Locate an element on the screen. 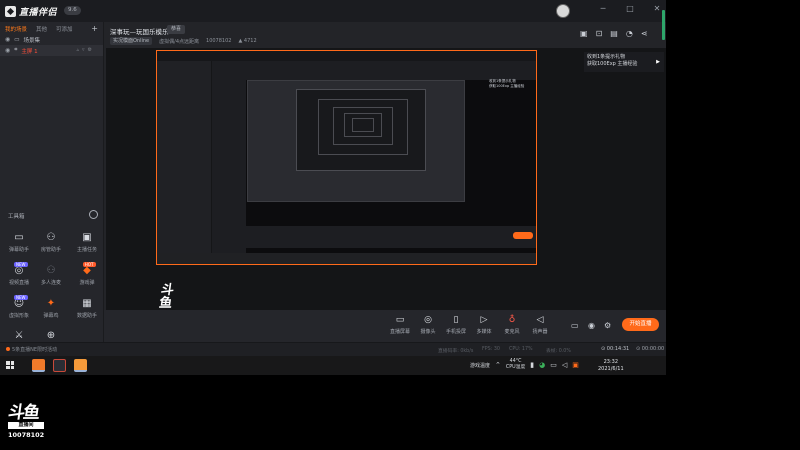  windows-start-icon is located at coordinates (10, 365).